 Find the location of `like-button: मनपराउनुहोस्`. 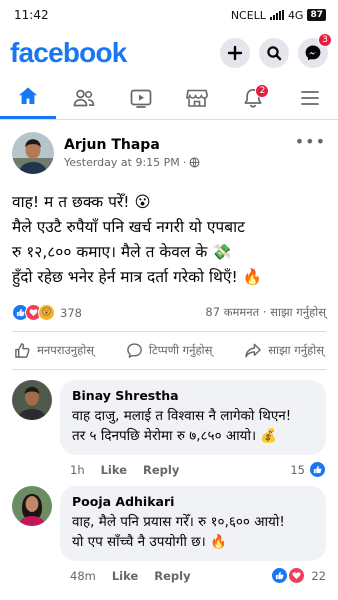

like-button: मनपराउनुहोस् is located at coordinates (54, 350).